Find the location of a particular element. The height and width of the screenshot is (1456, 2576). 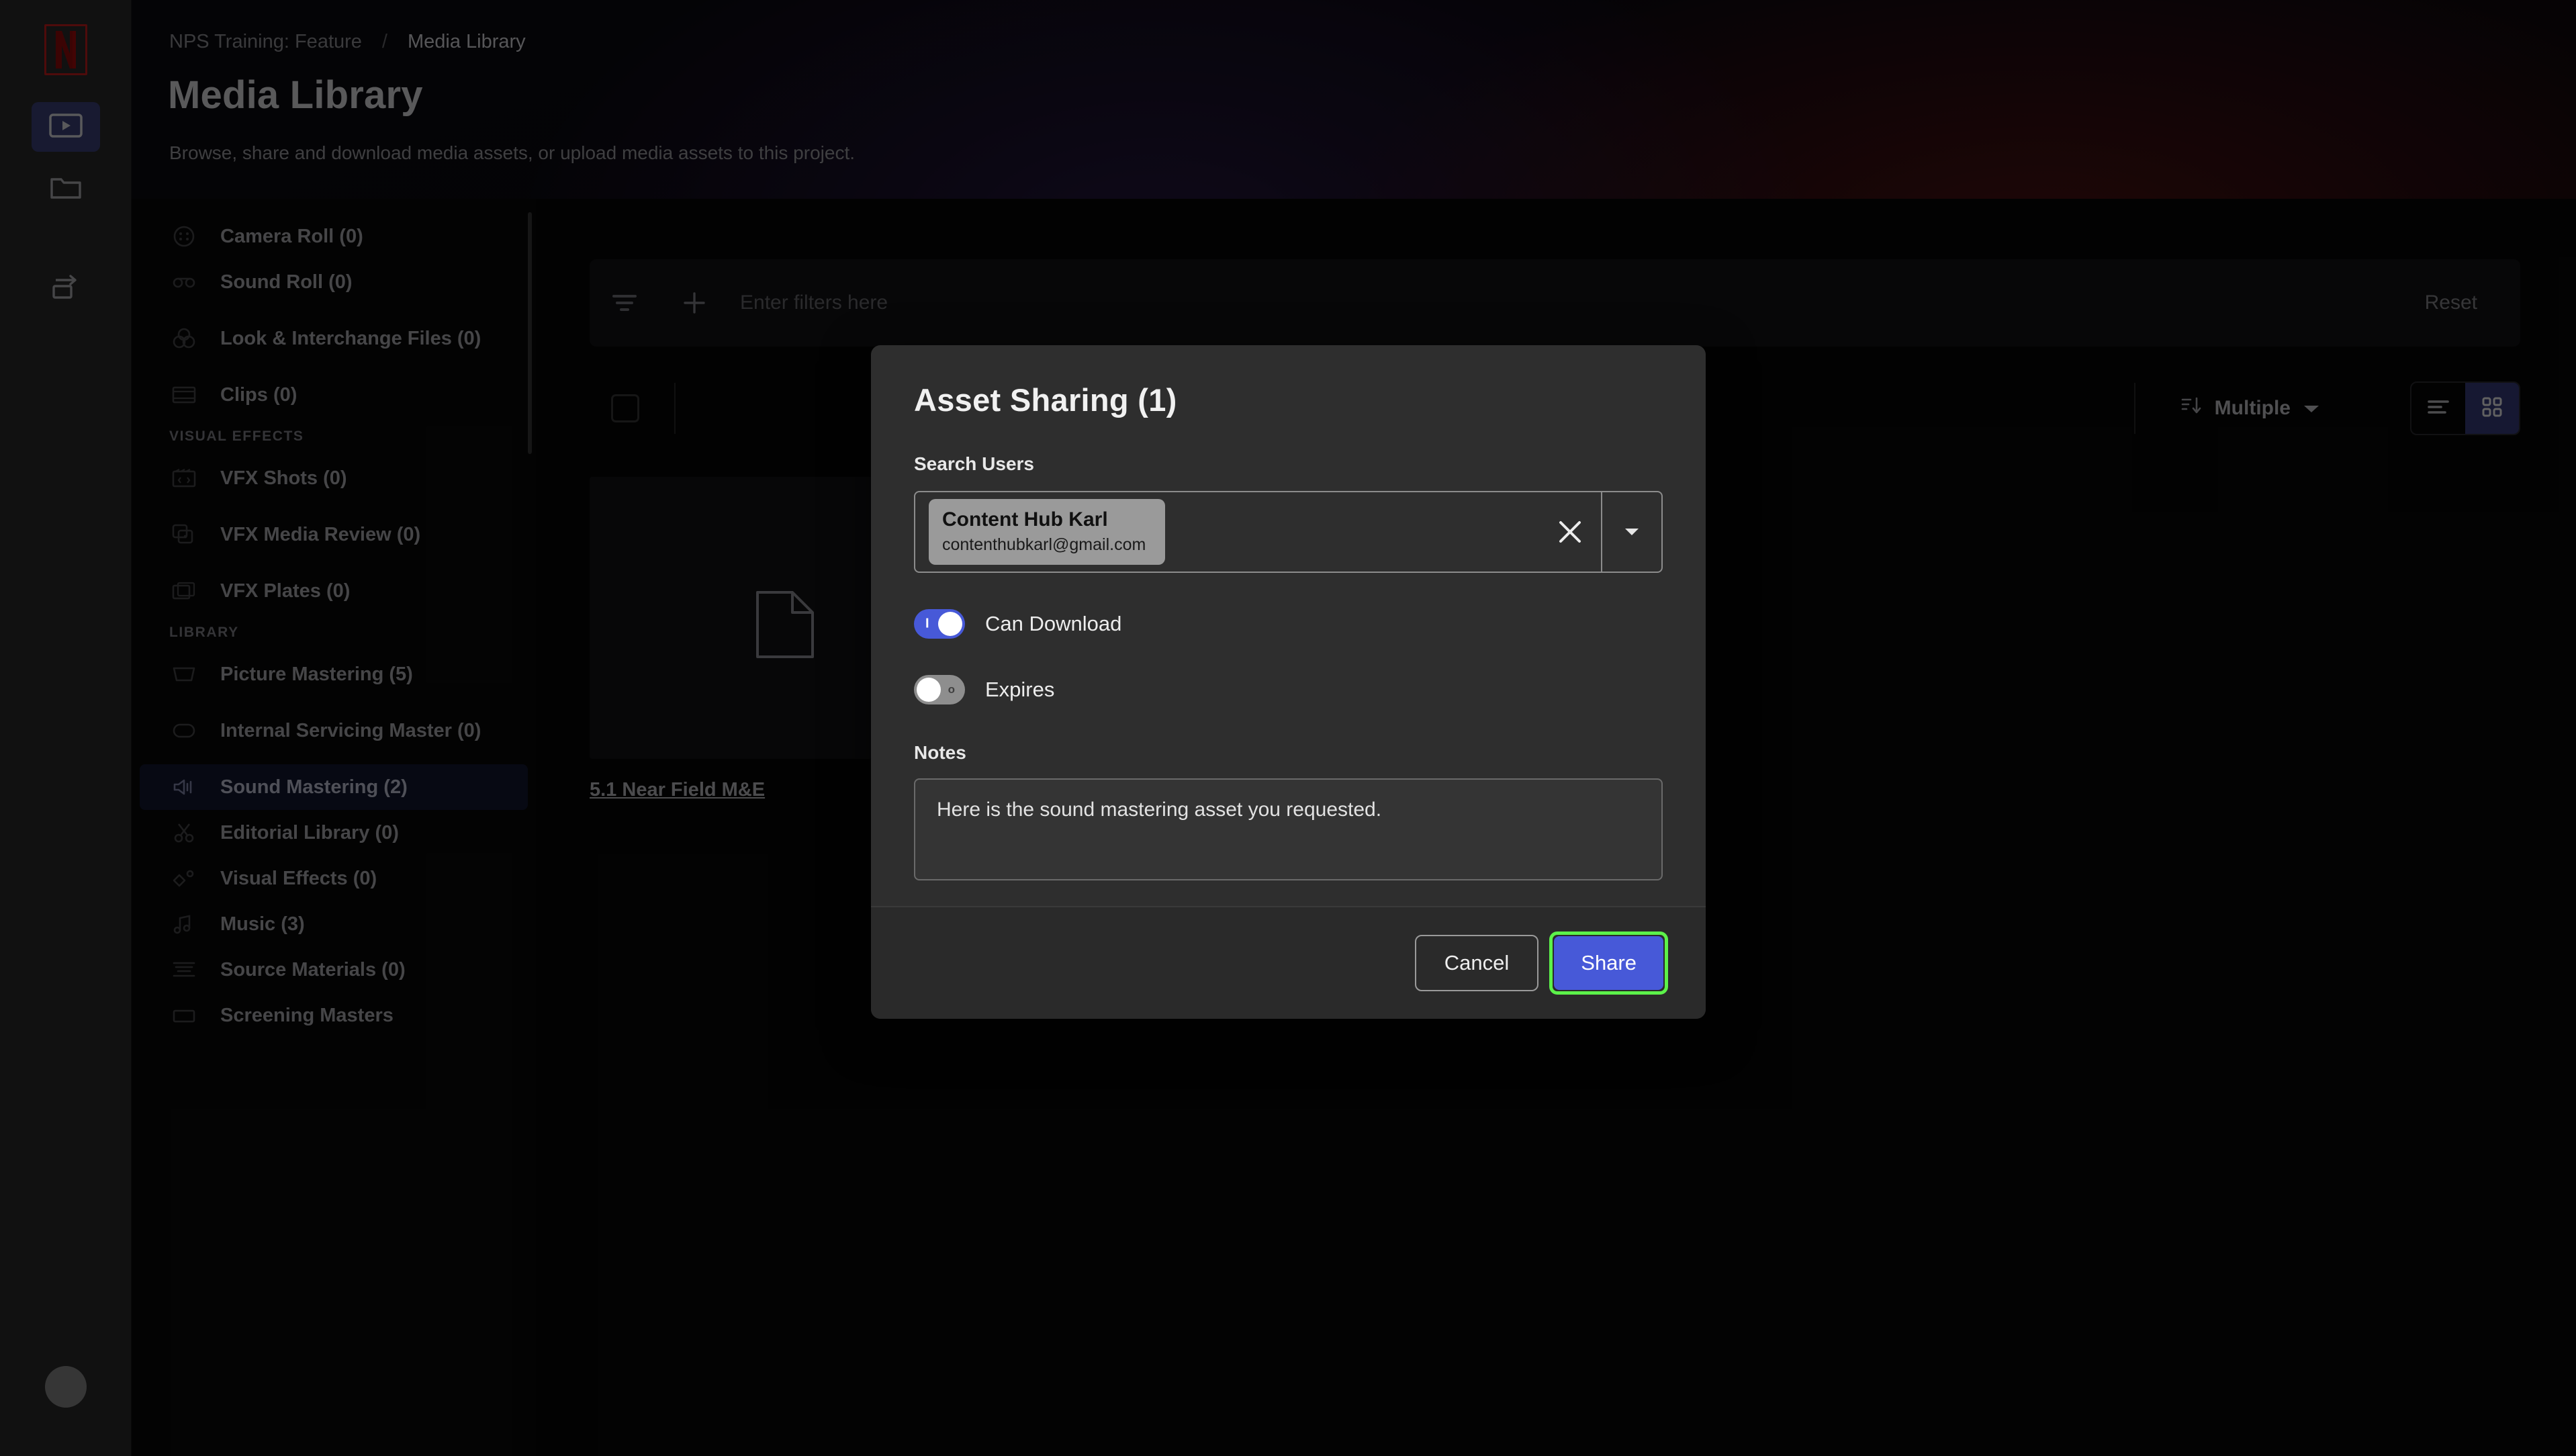

expires-label: Expires is located at coordinates (1020, 689).